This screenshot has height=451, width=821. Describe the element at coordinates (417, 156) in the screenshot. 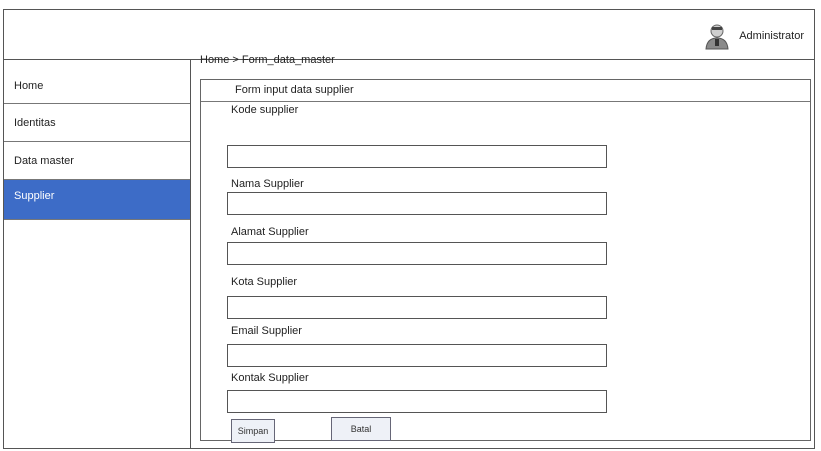

I see `kode-supplier-input` at that location.